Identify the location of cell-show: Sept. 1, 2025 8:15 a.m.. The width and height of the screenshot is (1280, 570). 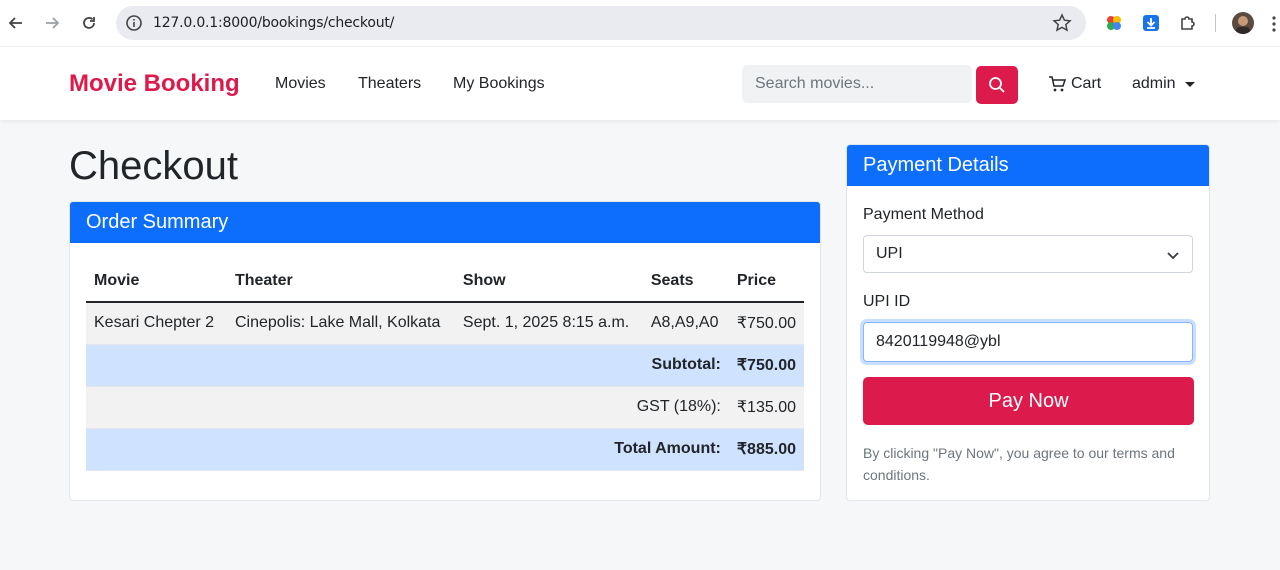
(548, 323).